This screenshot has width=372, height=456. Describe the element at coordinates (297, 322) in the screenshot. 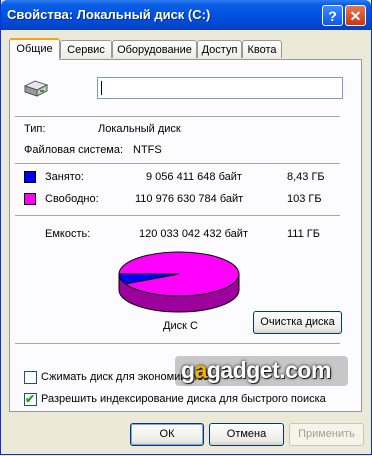

I see `disk-cleanup-button: Очистка диска` at that location.